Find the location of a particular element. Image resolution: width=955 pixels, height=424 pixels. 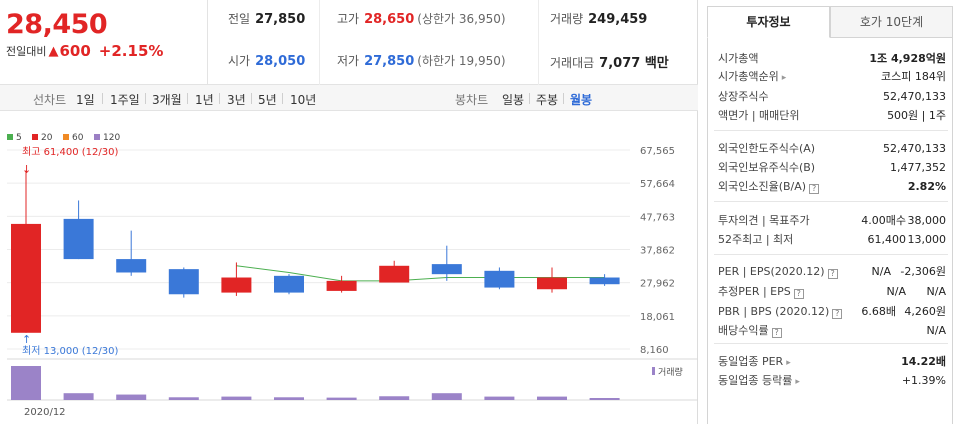

opinion-row: 투자의견 | 목표주가 4.00매수 38,000 is located at coordinates (832, 220).